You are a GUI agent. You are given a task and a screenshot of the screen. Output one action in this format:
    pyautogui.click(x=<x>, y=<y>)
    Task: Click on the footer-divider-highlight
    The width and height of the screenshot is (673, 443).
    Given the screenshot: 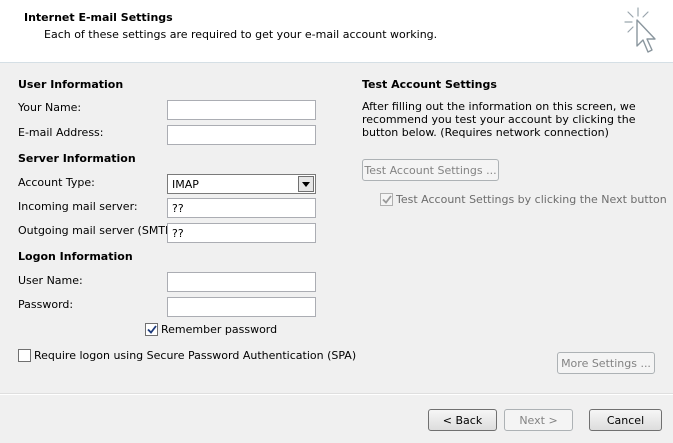 What is the action you would take?
    pyautogui.click(x=336, y=394)
    